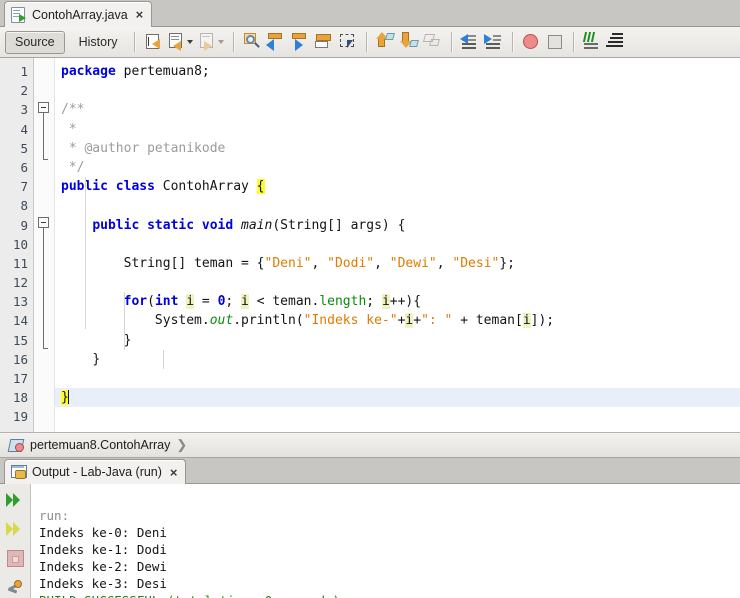  I want to click on document-tab-bar: ContohArray.java ×, so click(370, 13).